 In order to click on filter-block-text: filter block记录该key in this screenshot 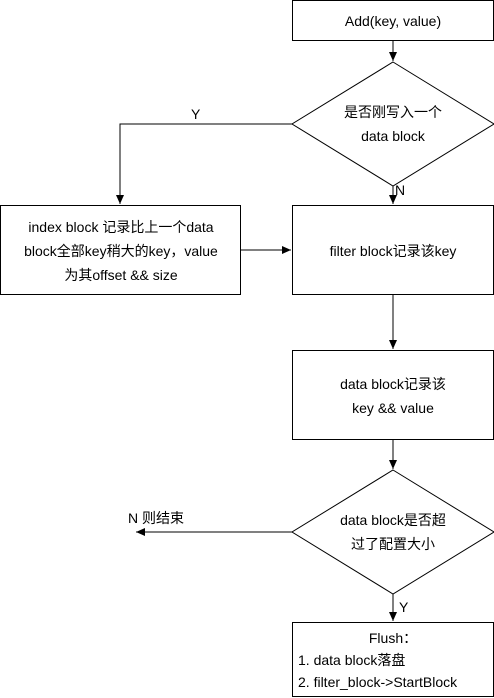, I will do `click(393, 250)`.